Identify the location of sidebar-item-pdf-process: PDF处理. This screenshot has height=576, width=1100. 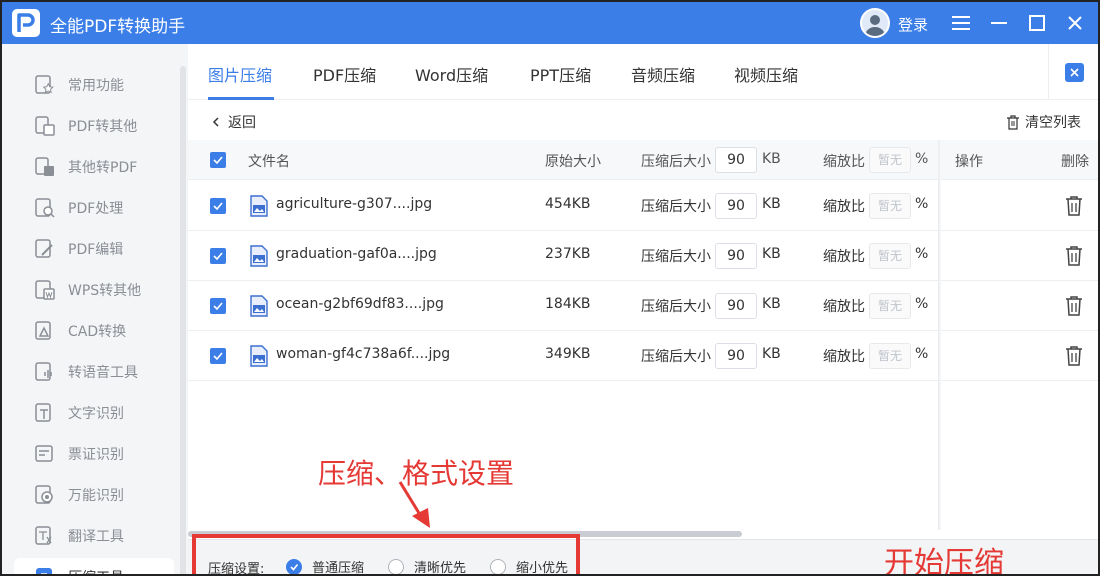
(94, 208).